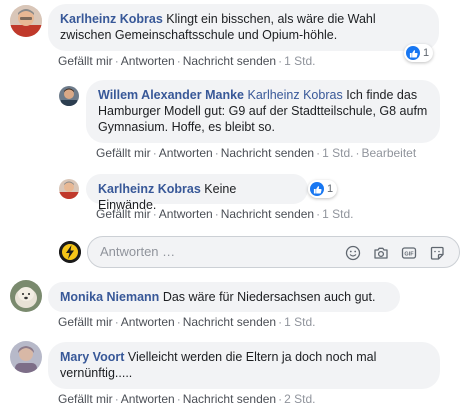 This screenshot has width=466, height=416. Describe the element at coordinates (437, 253) in the screenshot. I see `sticker-icon` at that location.